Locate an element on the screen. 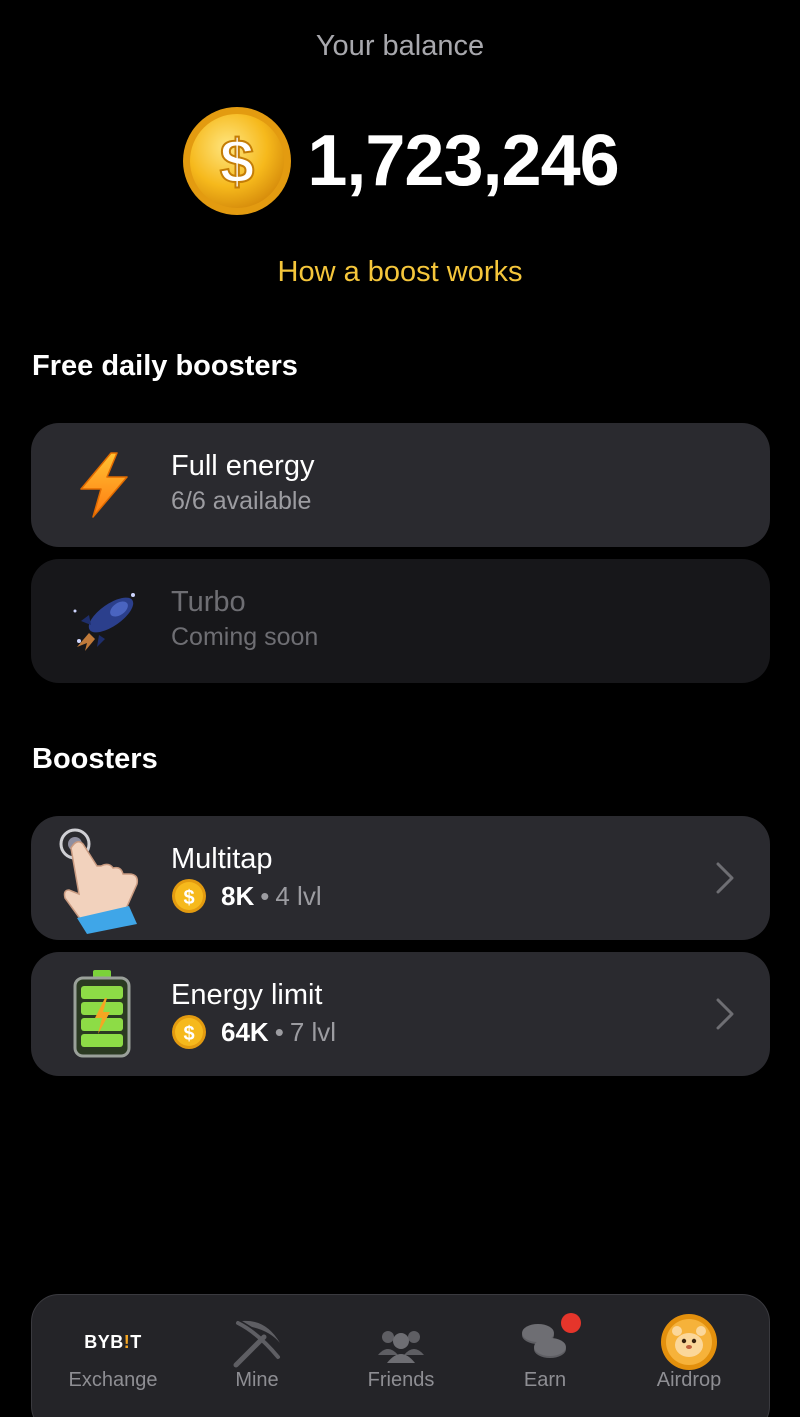 The width and height of the screenshot is (800, 1417). nav-item-exchange: BYB!T Exchange is located at coordinates (113, 1356).